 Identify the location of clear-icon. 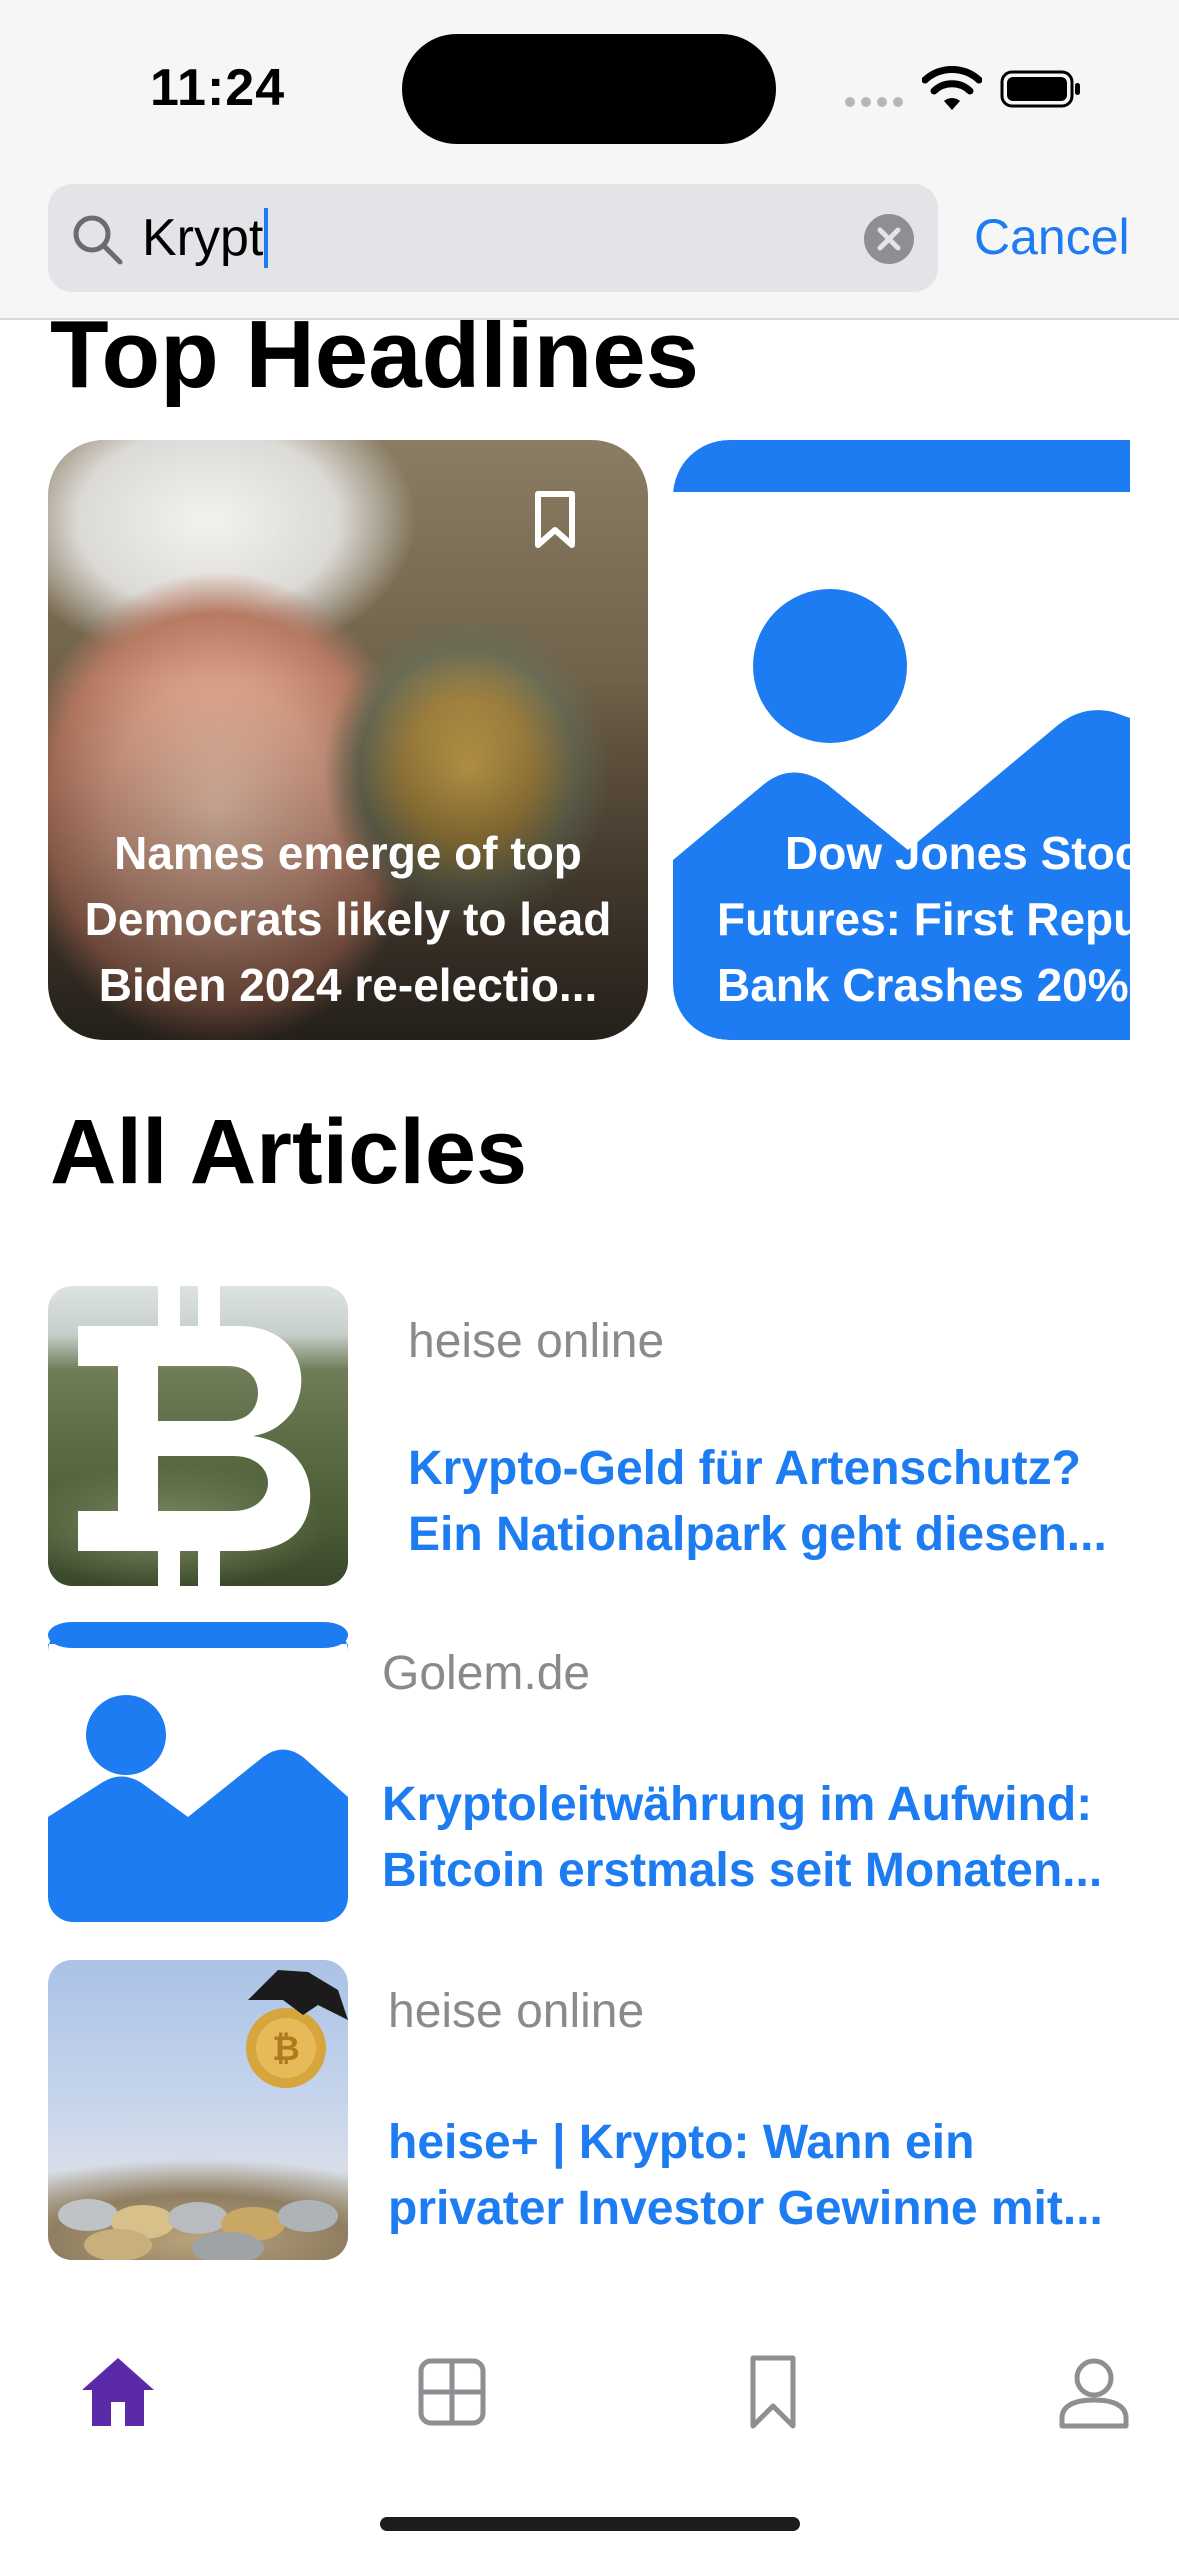
(889, 239).